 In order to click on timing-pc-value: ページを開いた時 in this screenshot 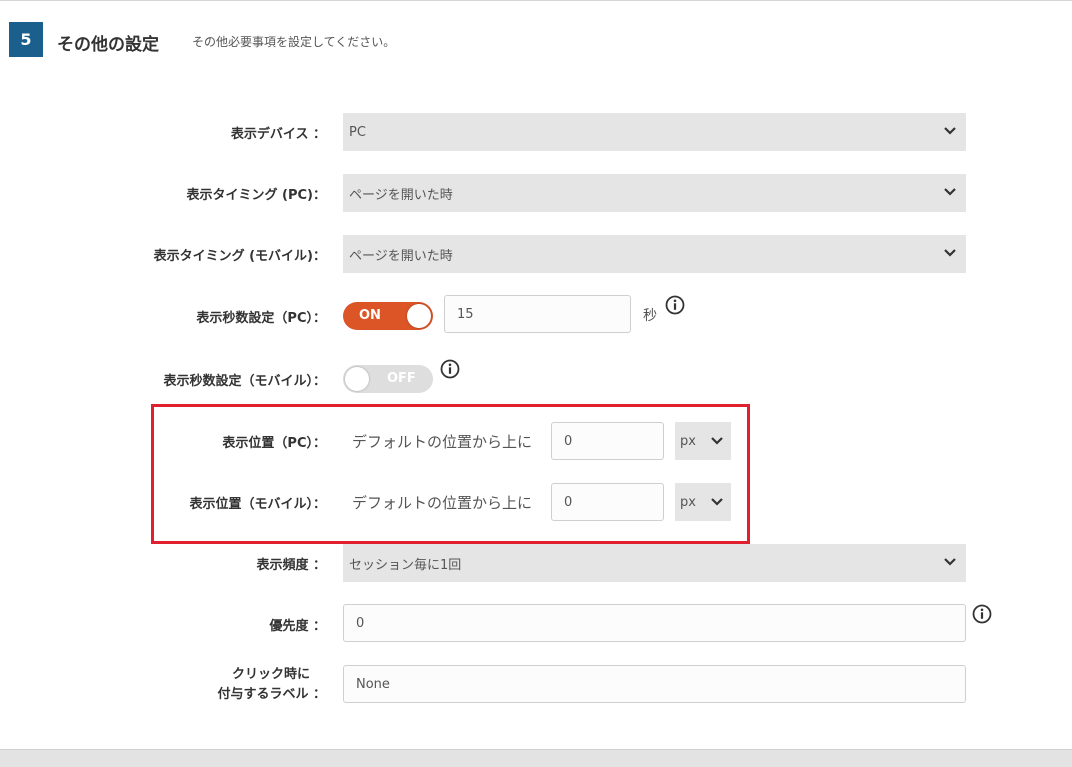, I will do `click(401, 195)`.